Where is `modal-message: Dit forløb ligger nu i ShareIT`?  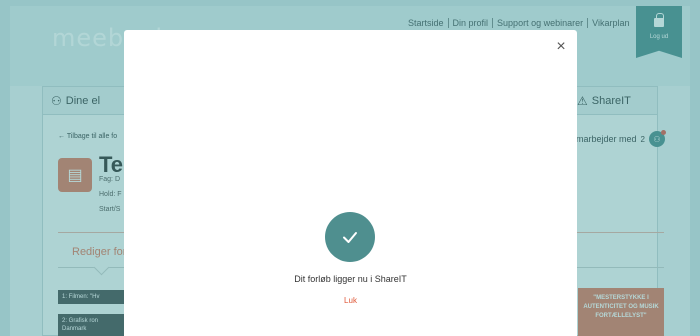 modal-message: Dit forløb ligger nu i ShareIT is located at coordinates (350, 279).